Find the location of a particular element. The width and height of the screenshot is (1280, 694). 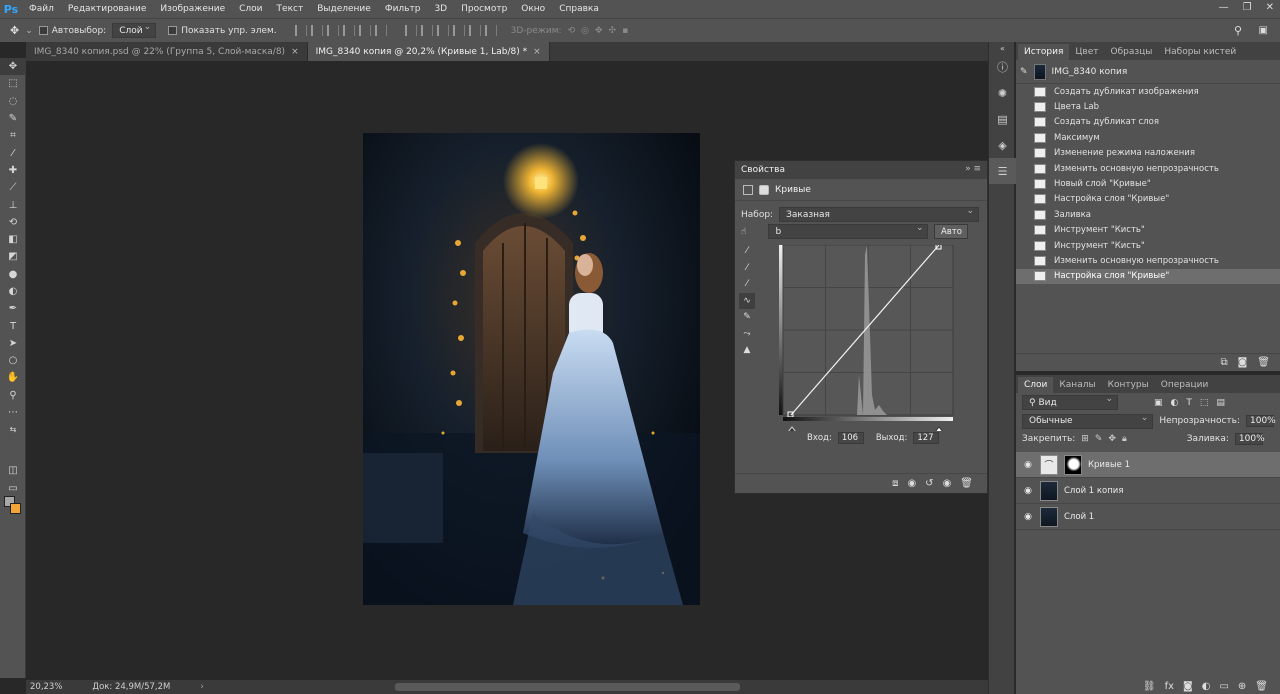

quick-mask-icon: ◫ is located at coordinates (13, 470).